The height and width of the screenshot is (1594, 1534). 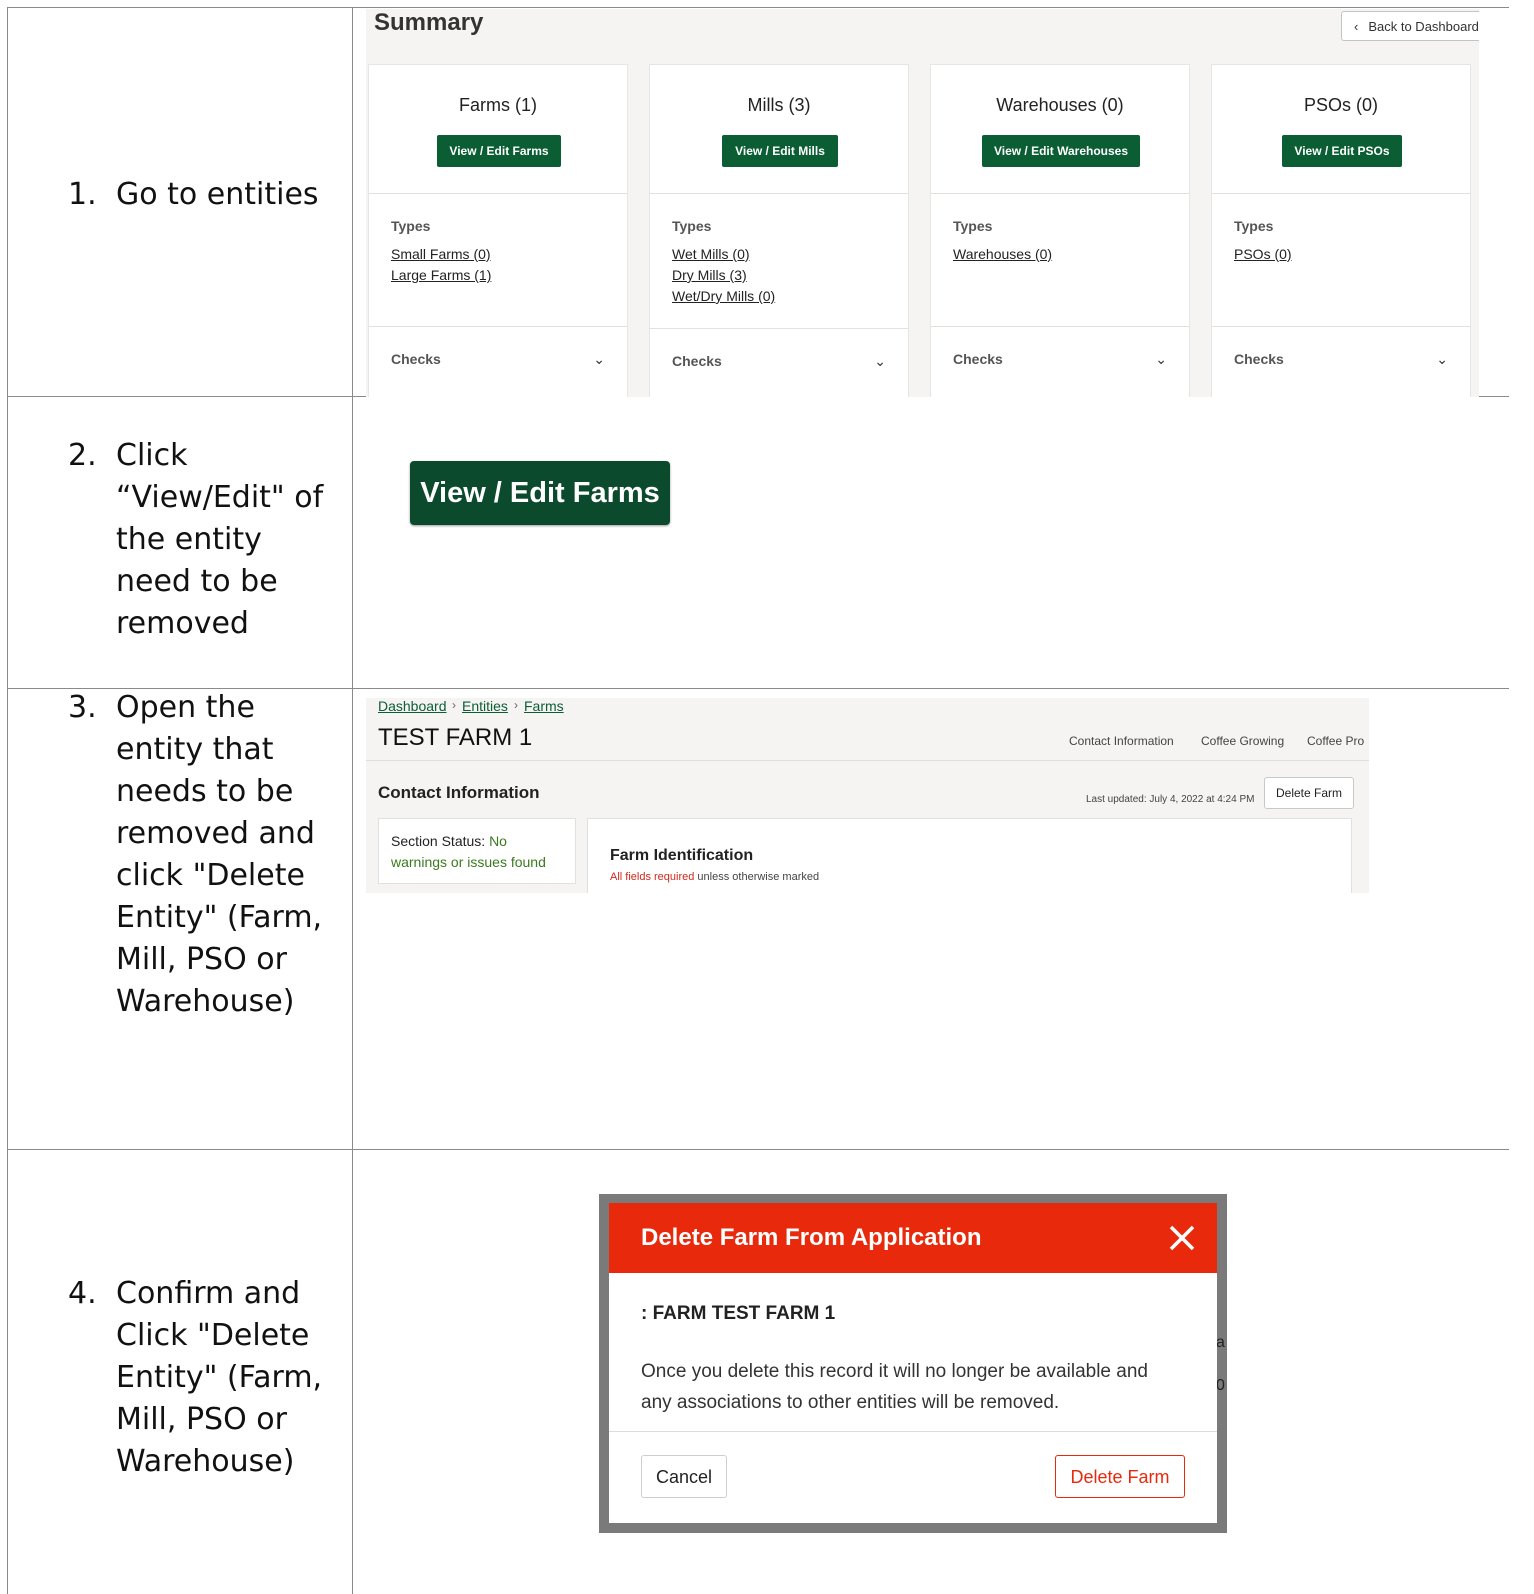 I want to click on last-updated: Last updated: July 4, 2022 at 4:24 PM, so click(x=1170, y=799).